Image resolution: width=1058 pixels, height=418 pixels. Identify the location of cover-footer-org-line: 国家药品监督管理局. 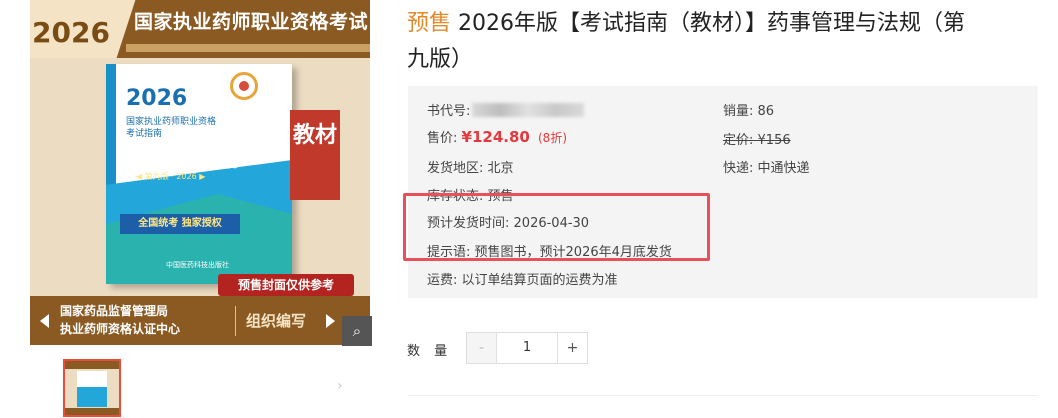
(114, 311).